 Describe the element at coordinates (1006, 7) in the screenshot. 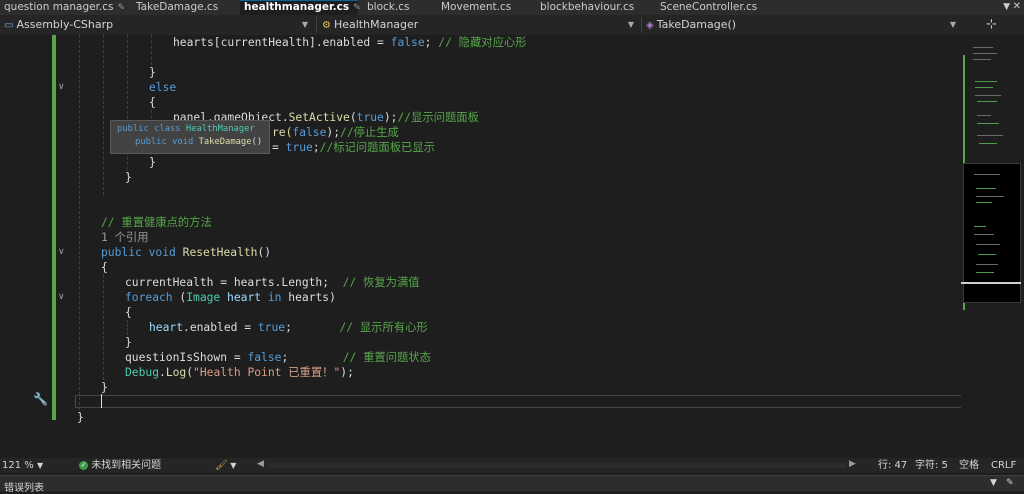

I see `tab-overflow-dropdown-icon: ▼` at that location.